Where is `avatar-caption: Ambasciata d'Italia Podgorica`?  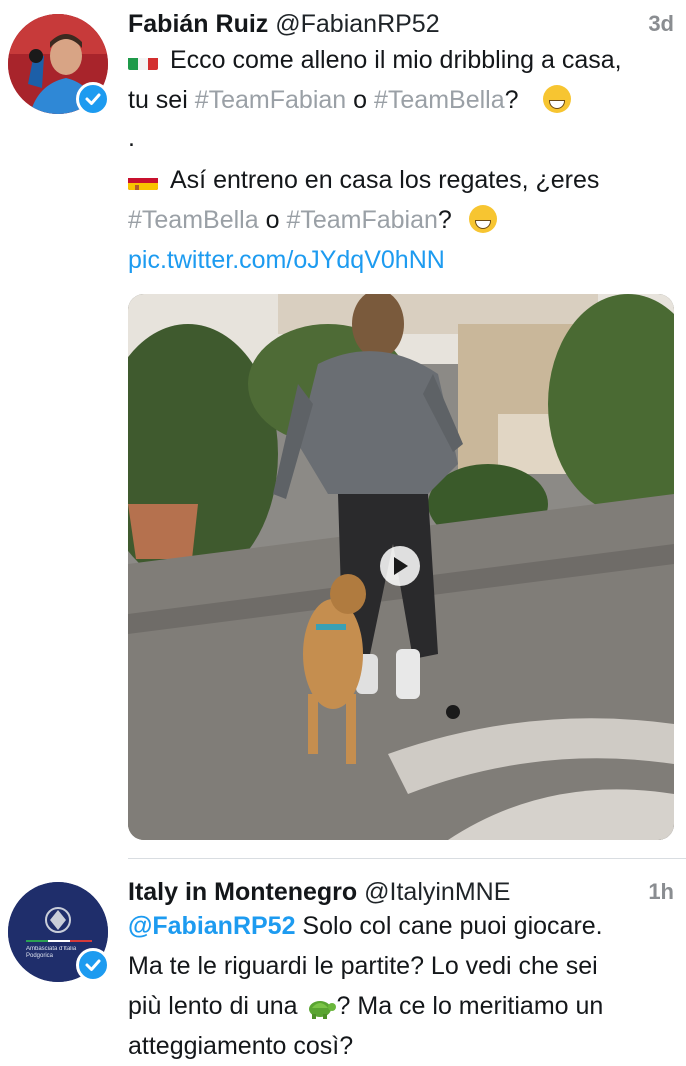
avatar-caption: Ambasciata d'Italia Podgorica is located at coordinates (51, 952).